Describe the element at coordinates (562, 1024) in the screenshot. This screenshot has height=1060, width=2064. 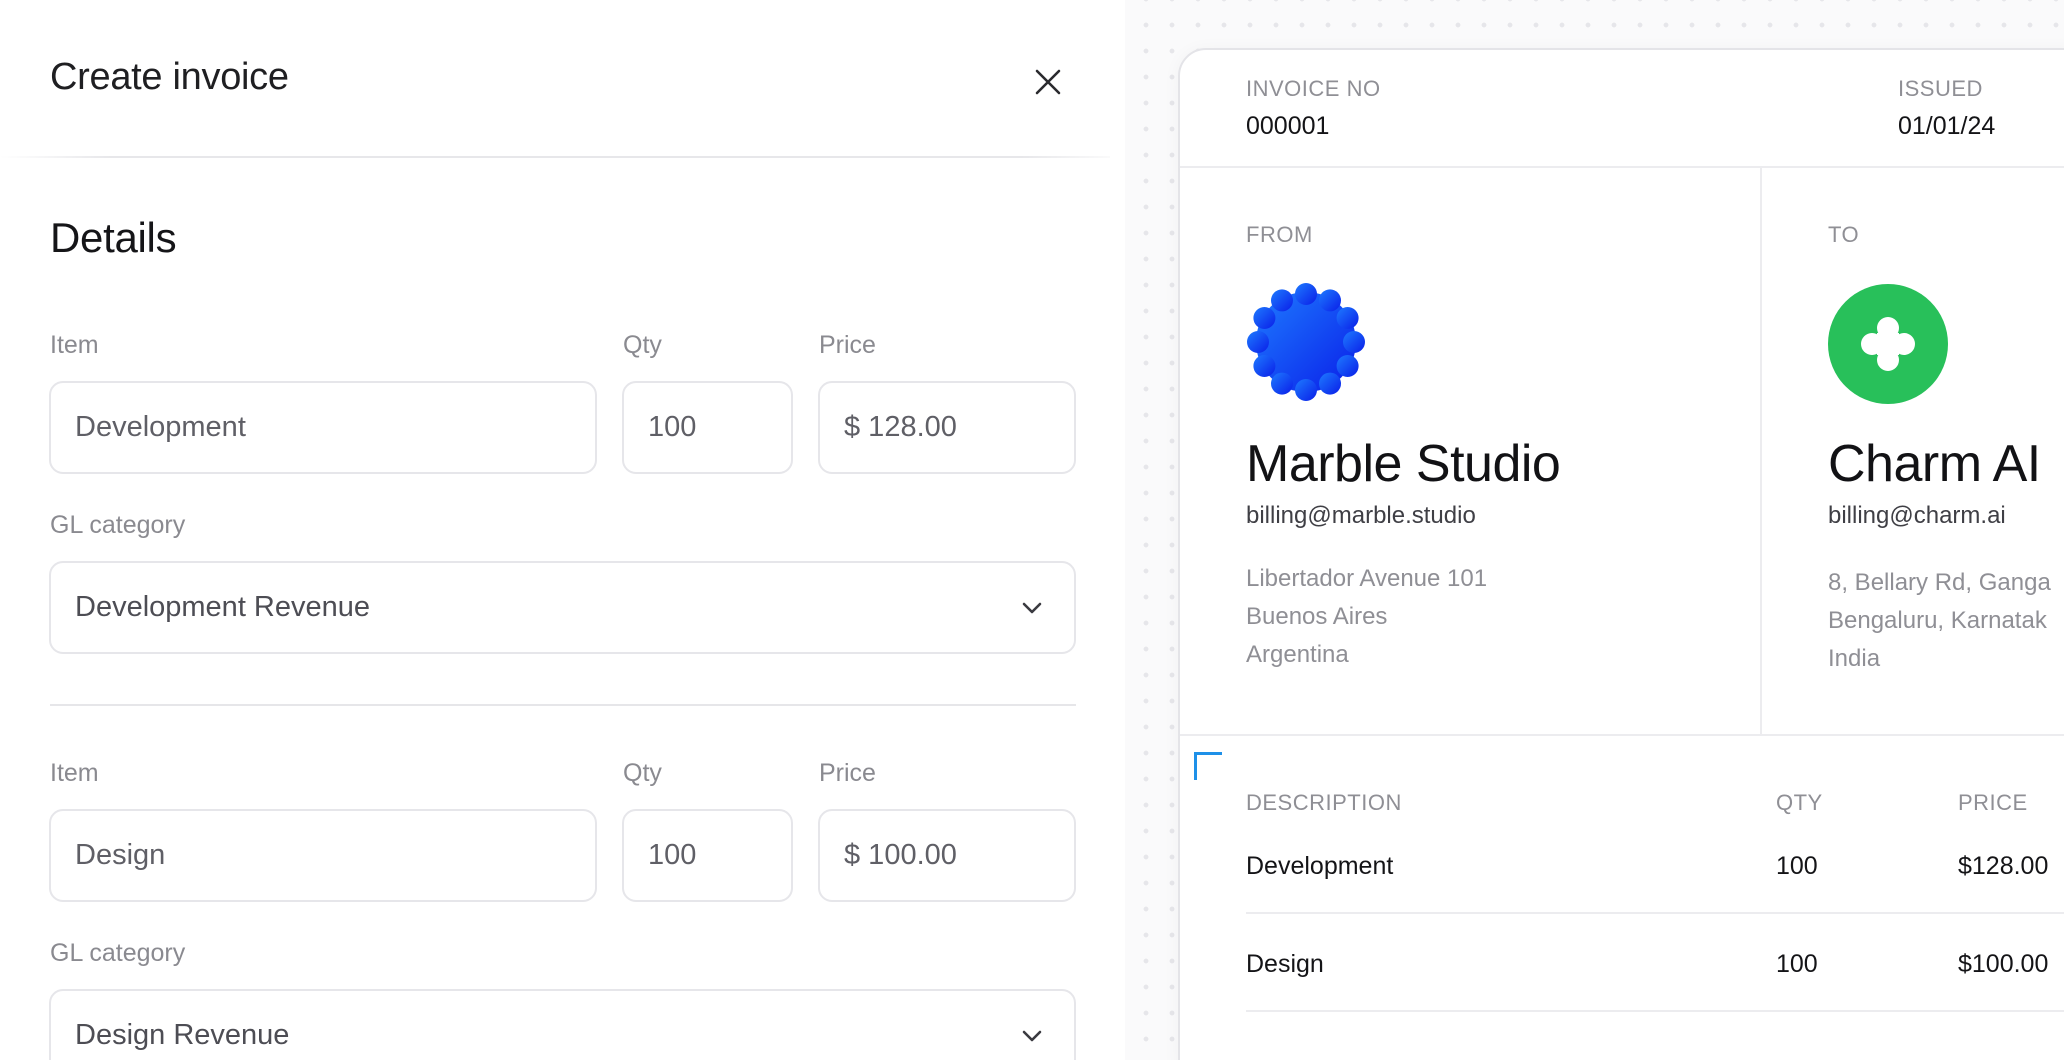
I see `gl-category-select: Design Revenue` at that location.